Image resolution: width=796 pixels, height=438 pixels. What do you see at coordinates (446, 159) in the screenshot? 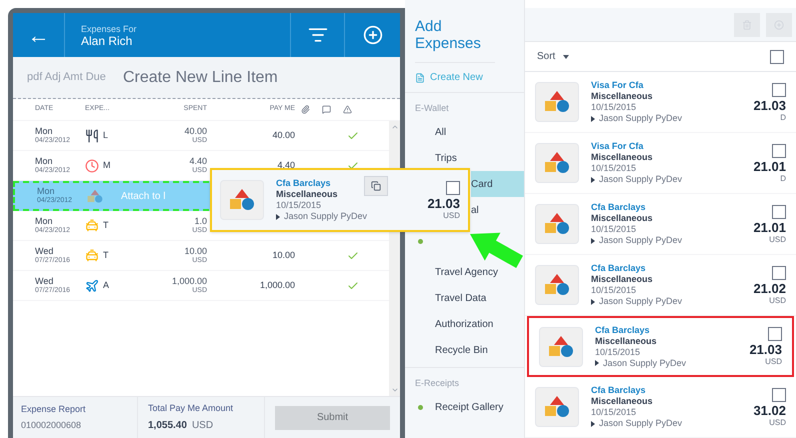
I see `nav-item-label: Trips` at bounding box center [446, 159].